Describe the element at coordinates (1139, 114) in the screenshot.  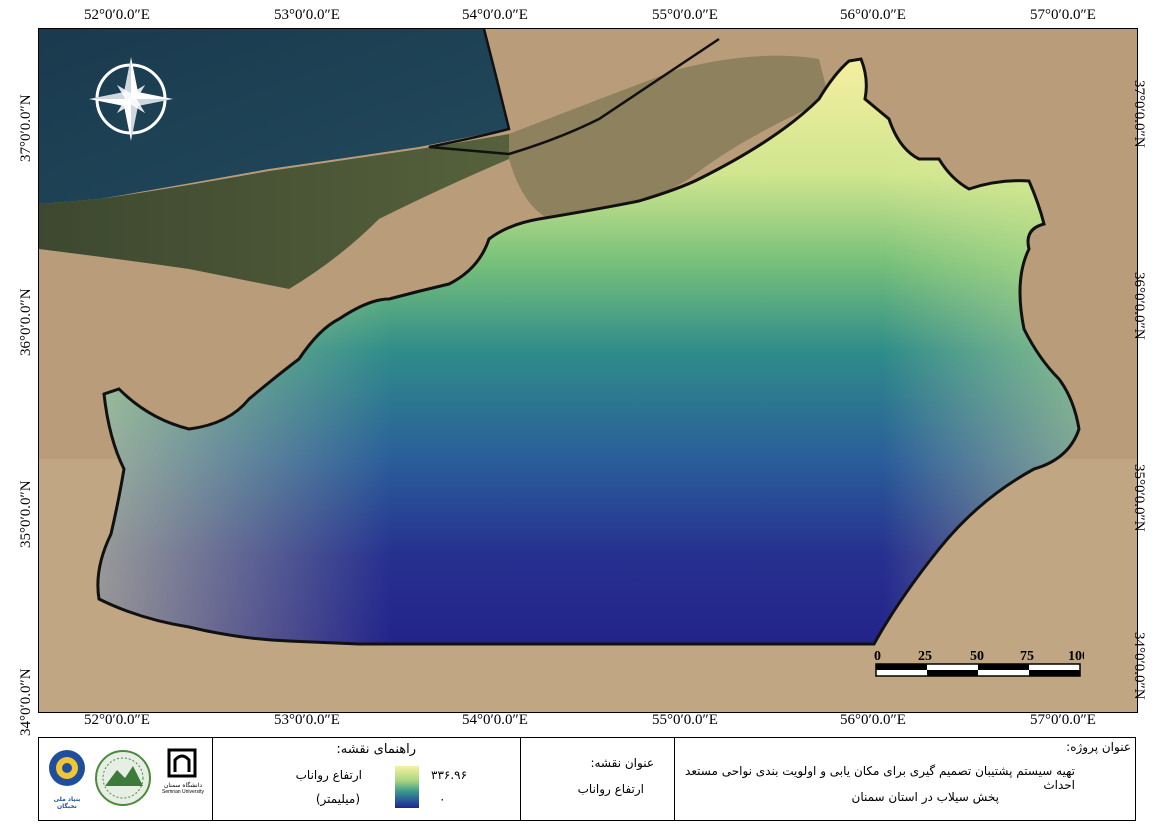
I see `right-tick-37: 37°0′0.0″N` at that location.